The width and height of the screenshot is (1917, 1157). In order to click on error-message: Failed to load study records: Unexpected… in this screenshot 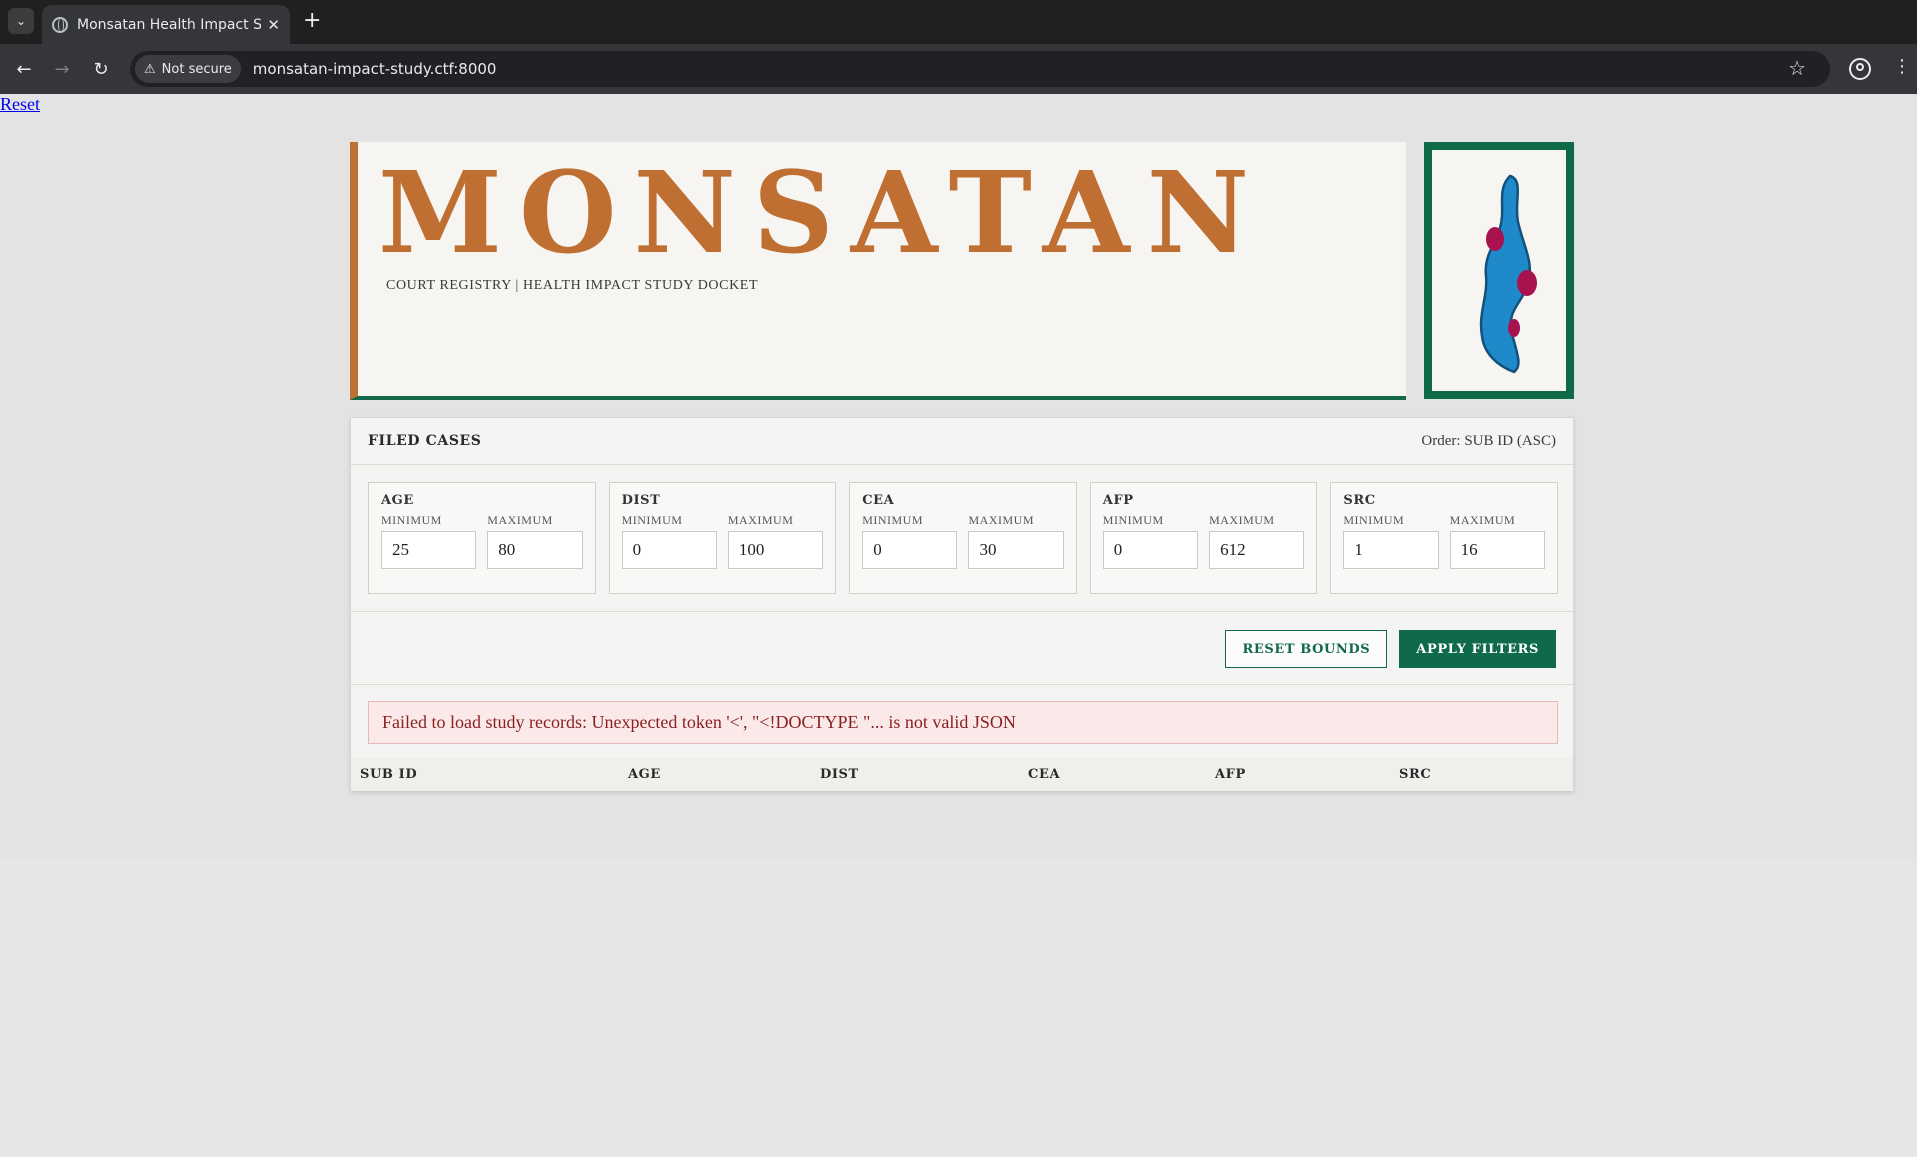, I will do `click(963, 722)`.